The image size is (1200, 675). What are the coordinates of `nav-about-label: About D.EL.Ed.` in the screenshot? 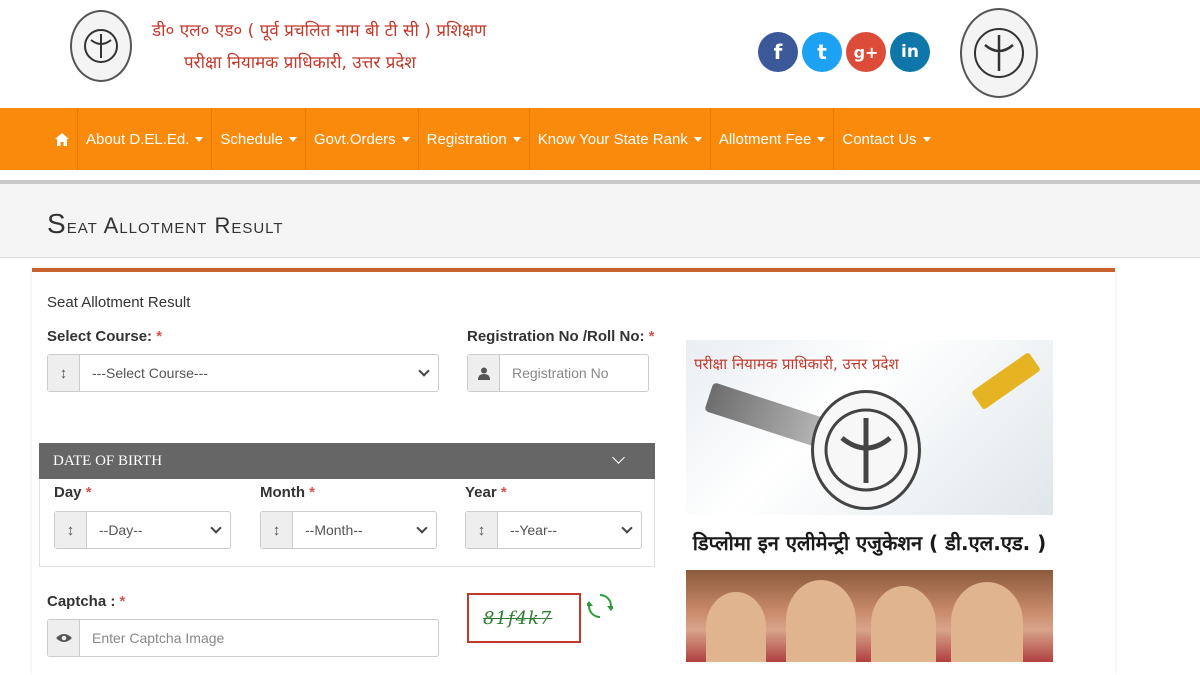 It's located at (138, 139).